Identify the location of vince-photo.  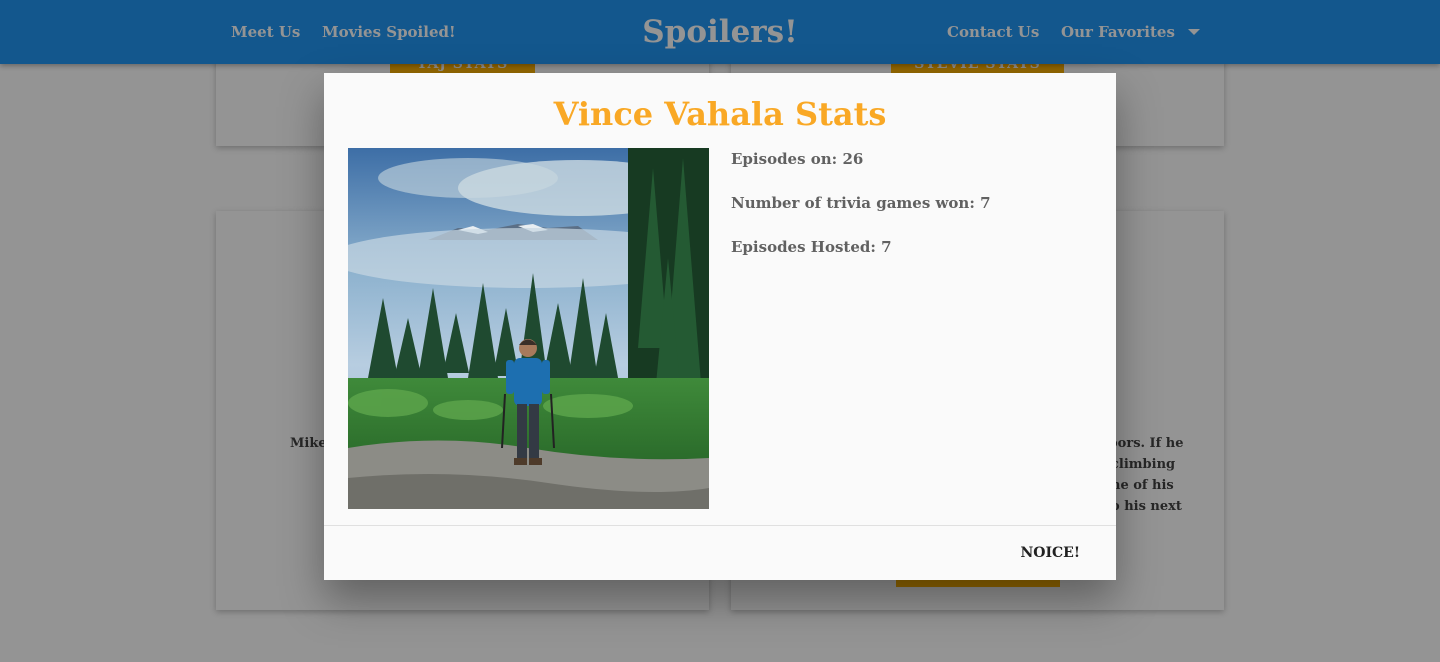
(528, 328).